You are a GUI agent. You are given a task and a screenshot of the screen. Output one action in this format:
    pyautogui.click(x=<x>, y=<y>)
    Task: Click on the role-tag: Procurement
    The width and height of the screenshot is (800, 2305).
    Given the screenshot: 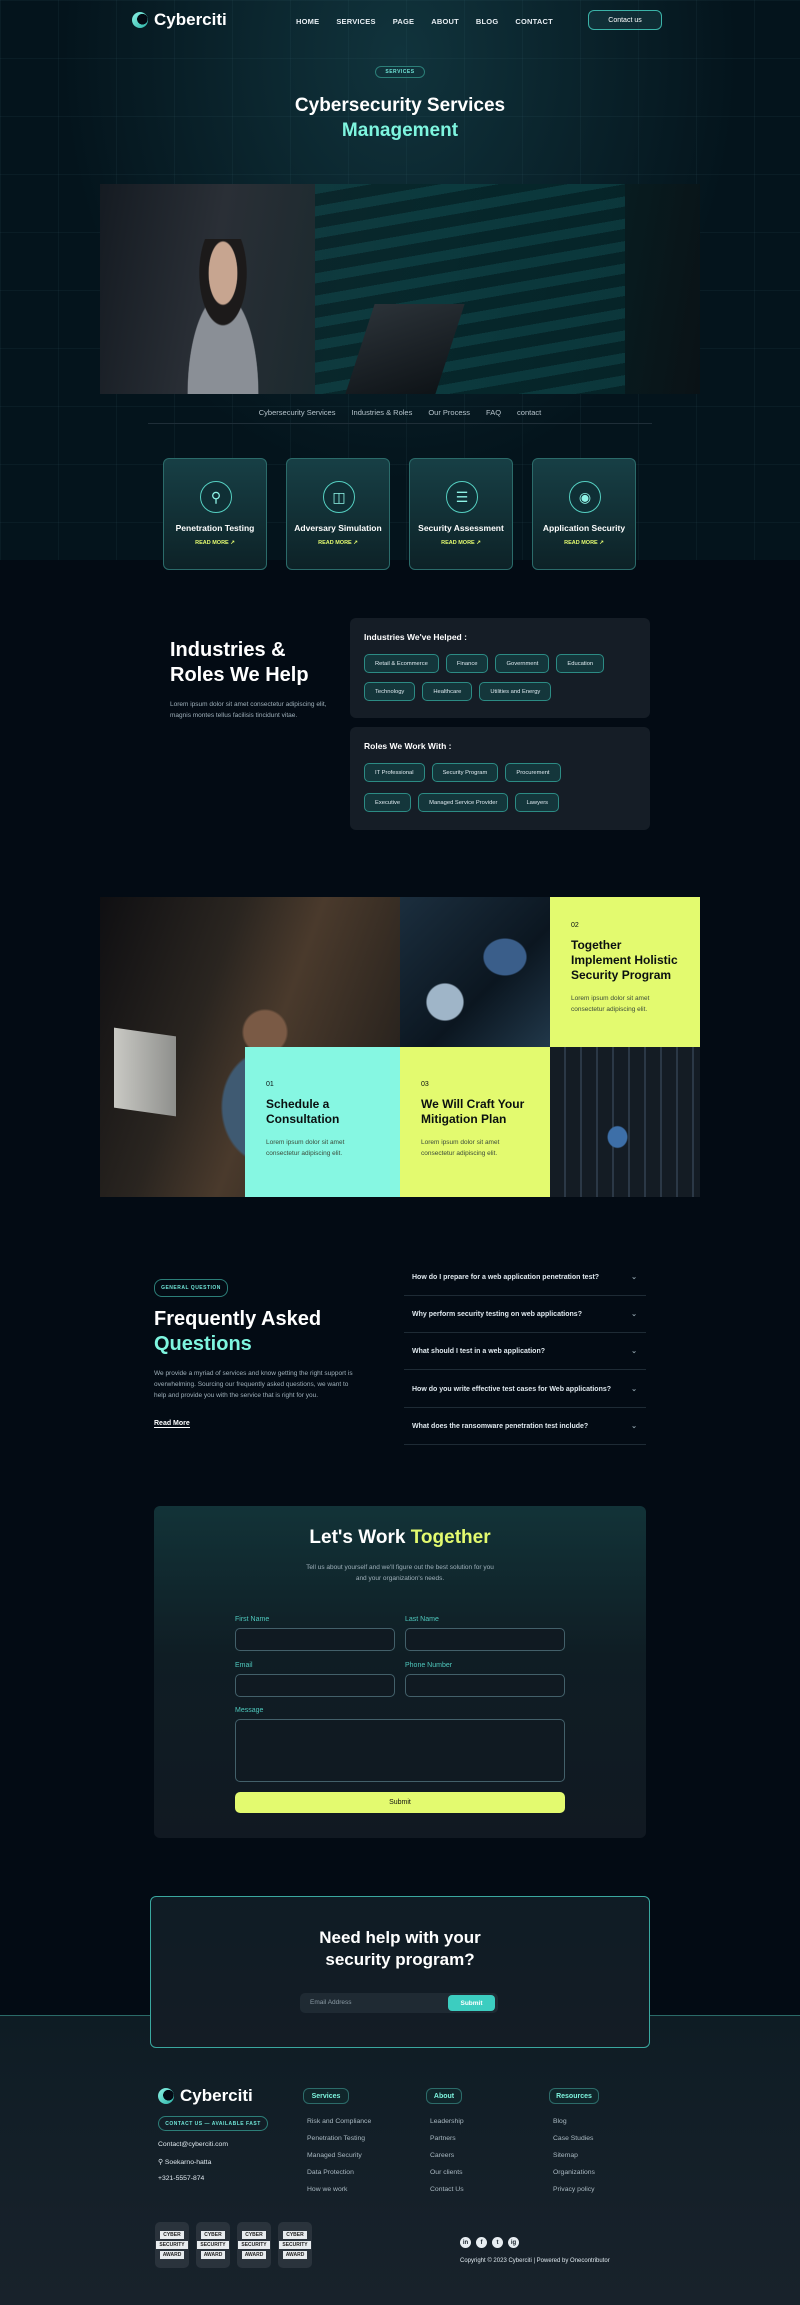 What is the action you would take?
    pyautogui.click(x=533, y=772)
    